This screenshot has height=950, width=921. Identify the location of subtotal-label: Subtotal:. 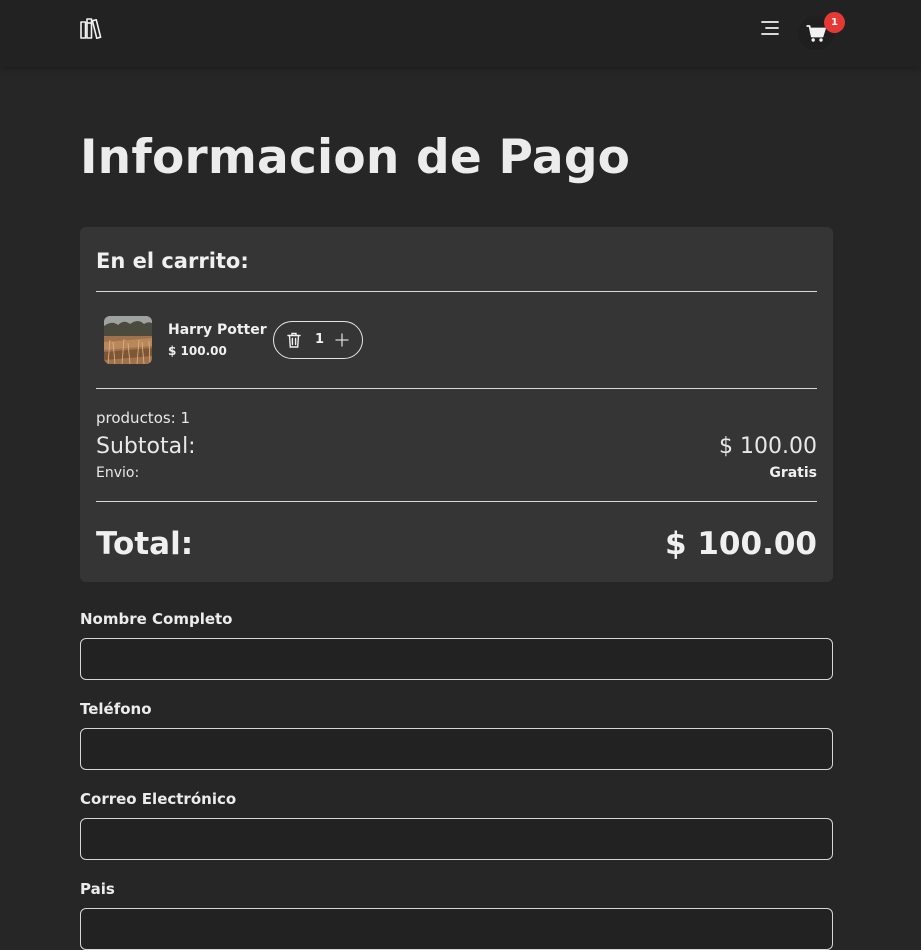
(146, 446).